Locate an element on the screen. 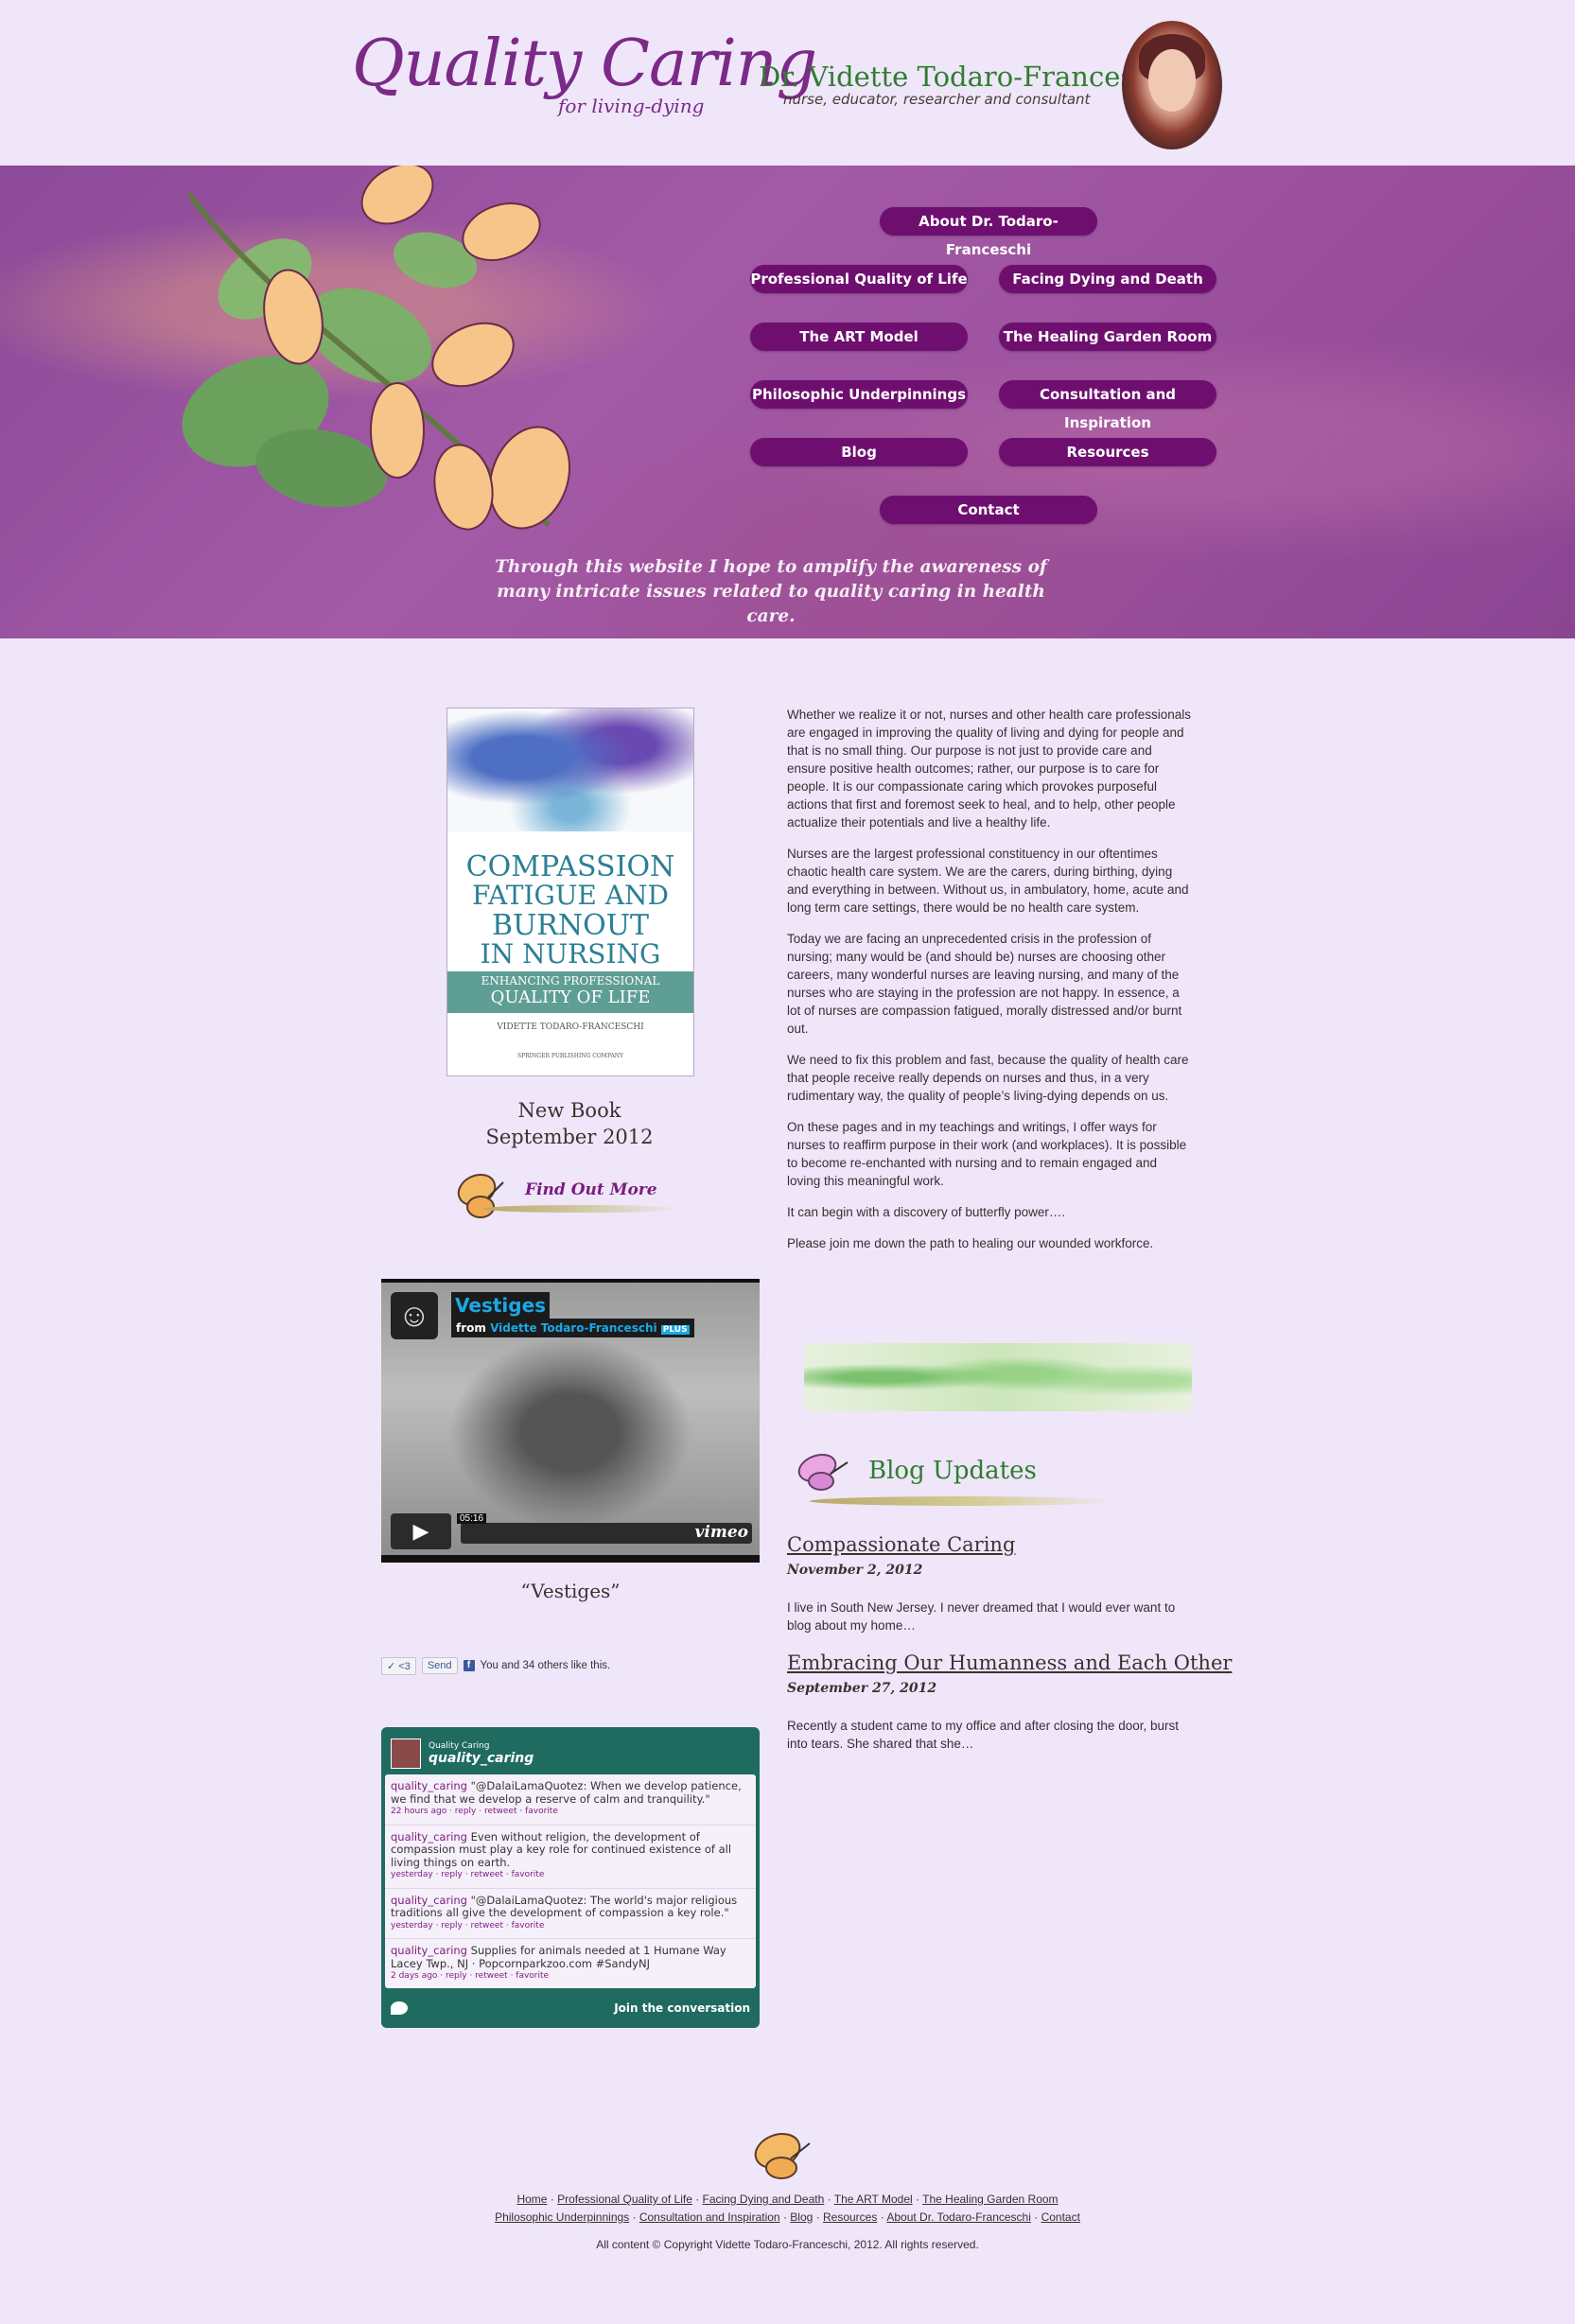 Image resolution: width=1575 pixels, height=2324 pixels. footer-link-contact: Contact is located at coordinates (1060, 2217).